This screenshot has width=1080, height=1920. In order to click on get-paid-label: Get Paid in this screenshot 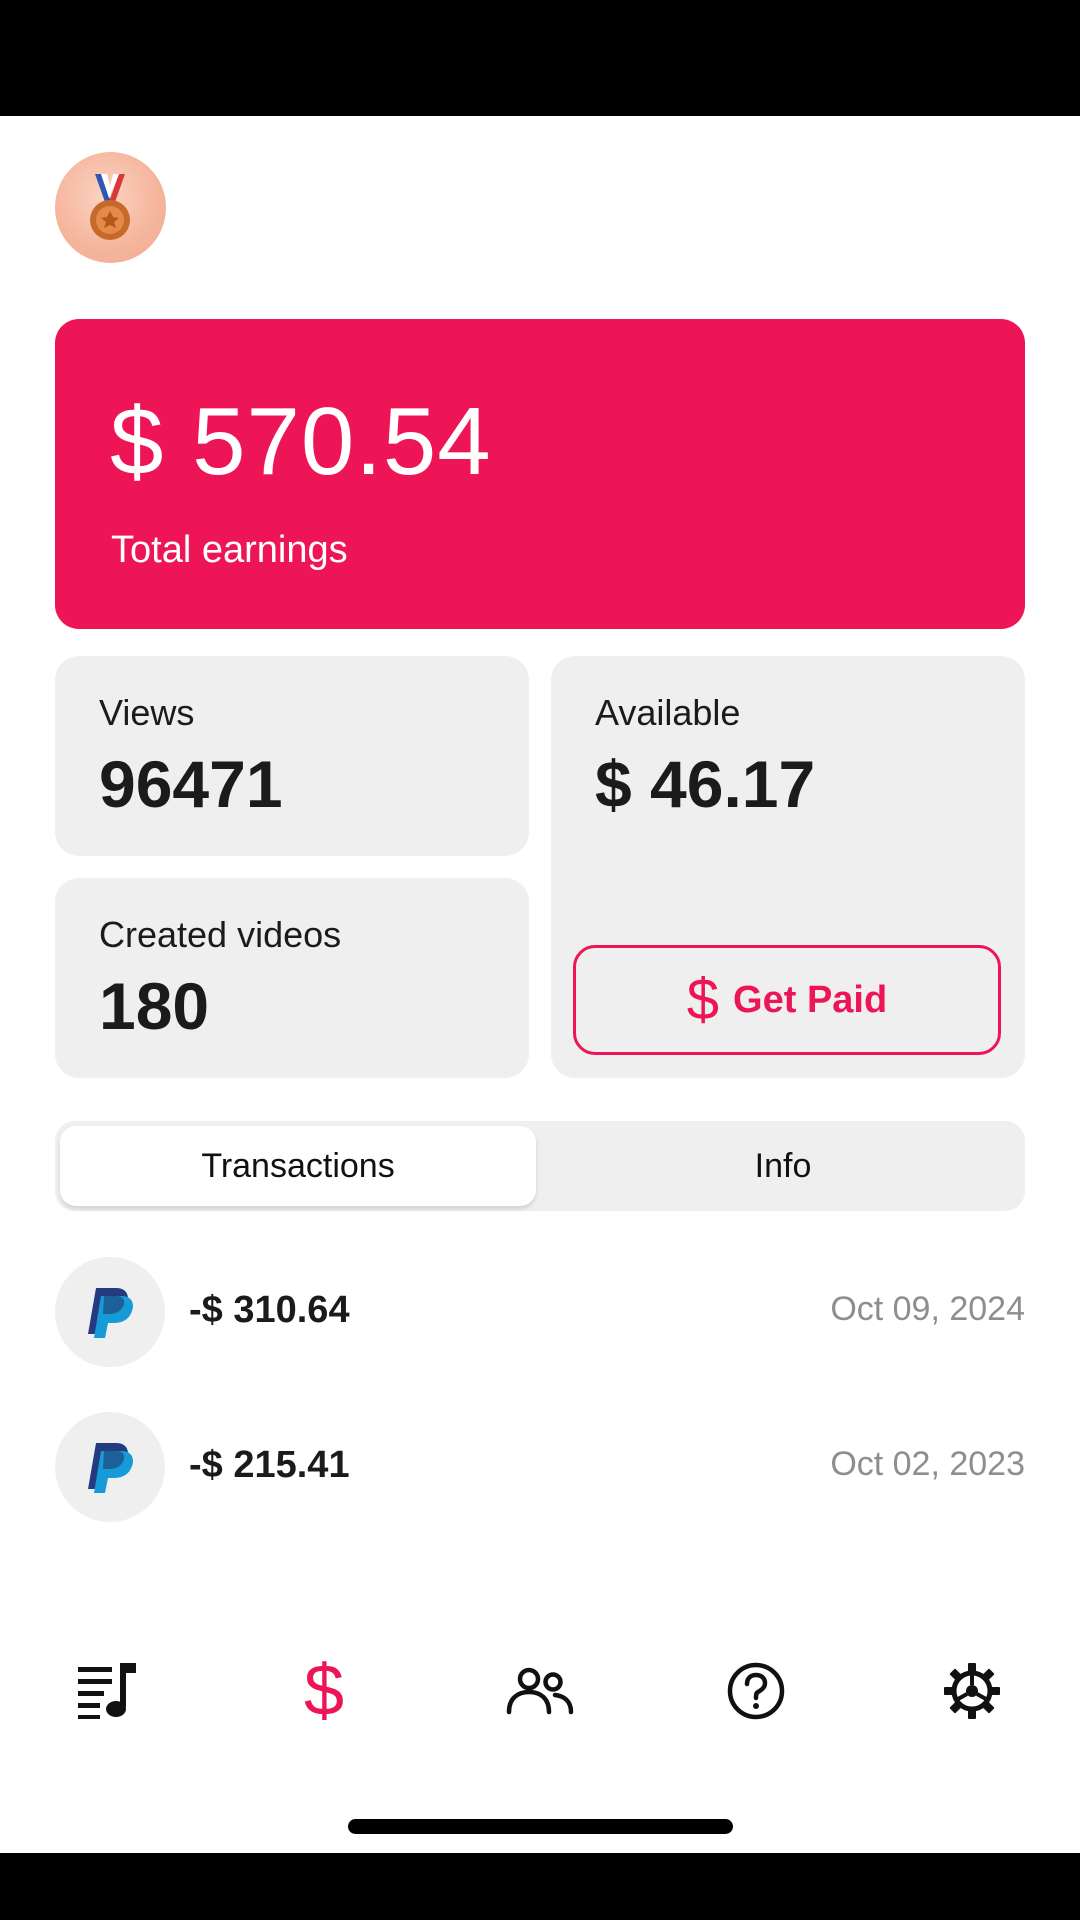, I will do `click(810, 999)`.